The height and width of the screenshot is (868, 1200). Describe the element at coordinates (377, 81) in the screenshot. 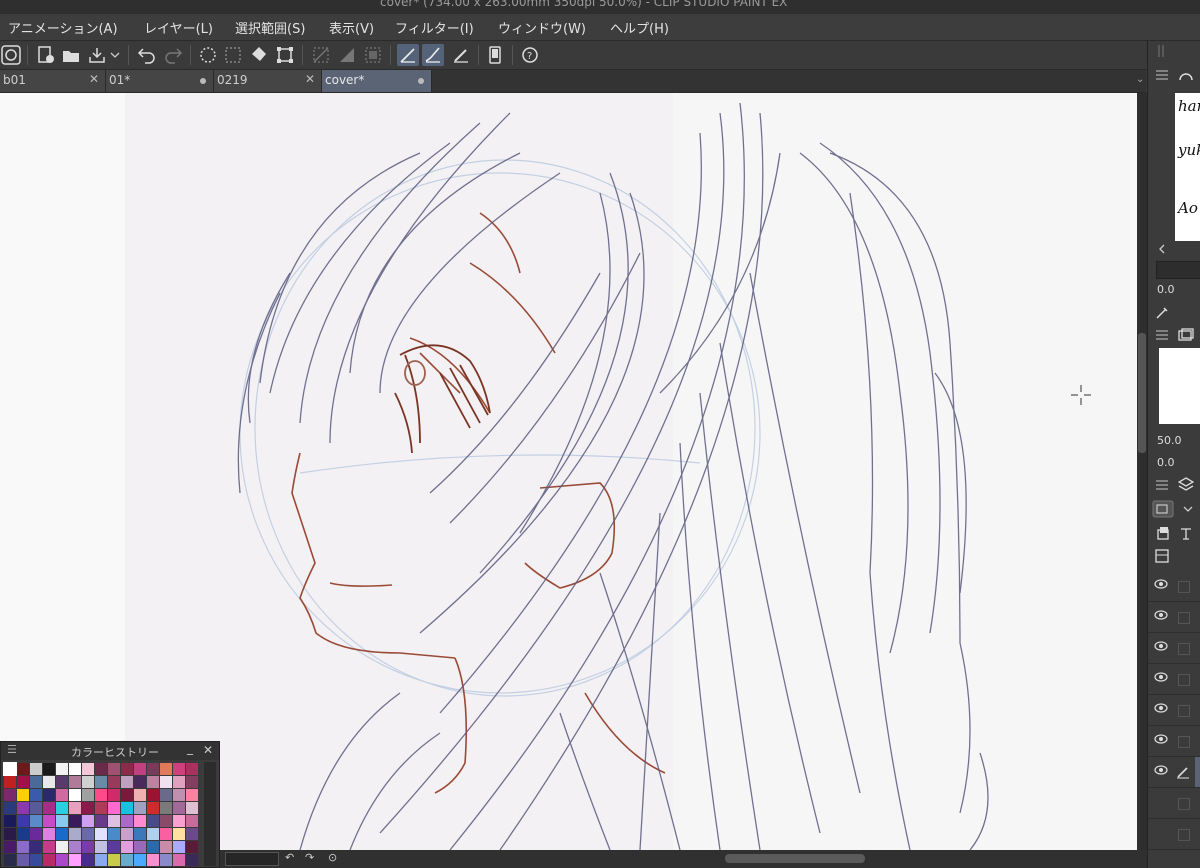

I see `tab-cover: cover*` at that location.